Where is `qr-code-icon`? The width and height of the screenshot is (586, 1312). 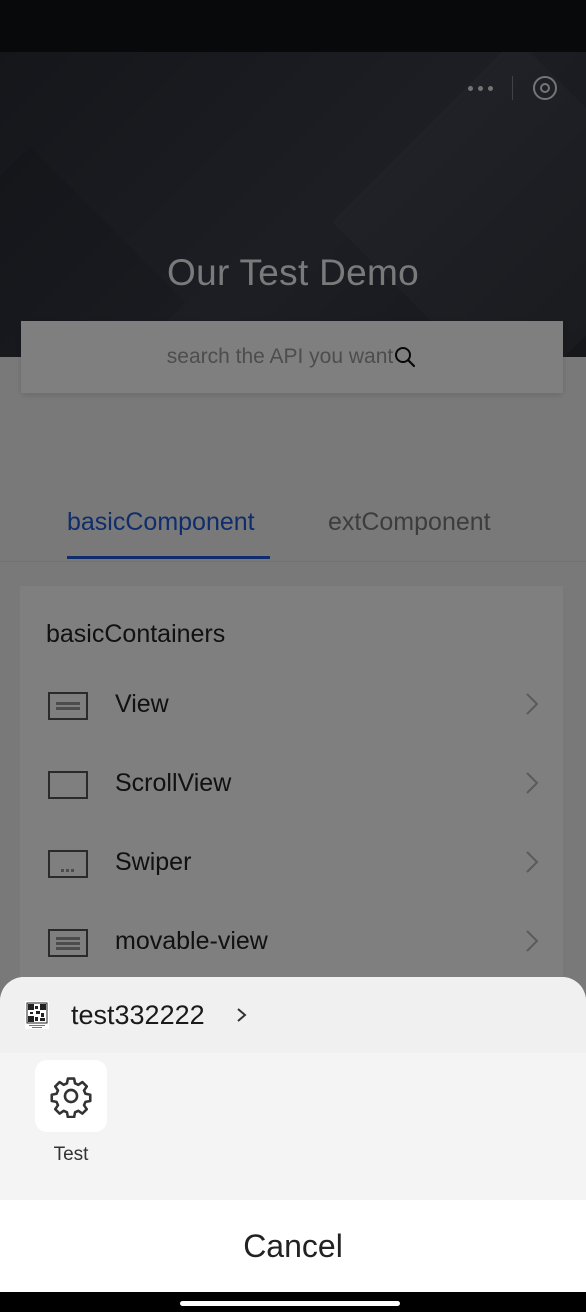 qr-code-icon is located at coordinates (37, 1015).